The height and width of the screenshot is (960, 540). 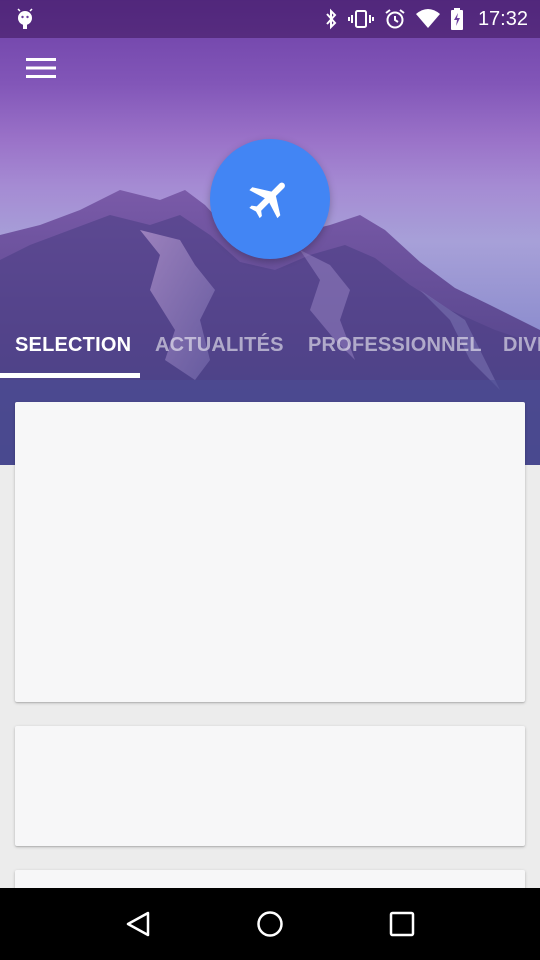 What do you see at coordinates (395, 19) in the screenshot?
I see `alarm-icon` at bounding box center [395, 19].